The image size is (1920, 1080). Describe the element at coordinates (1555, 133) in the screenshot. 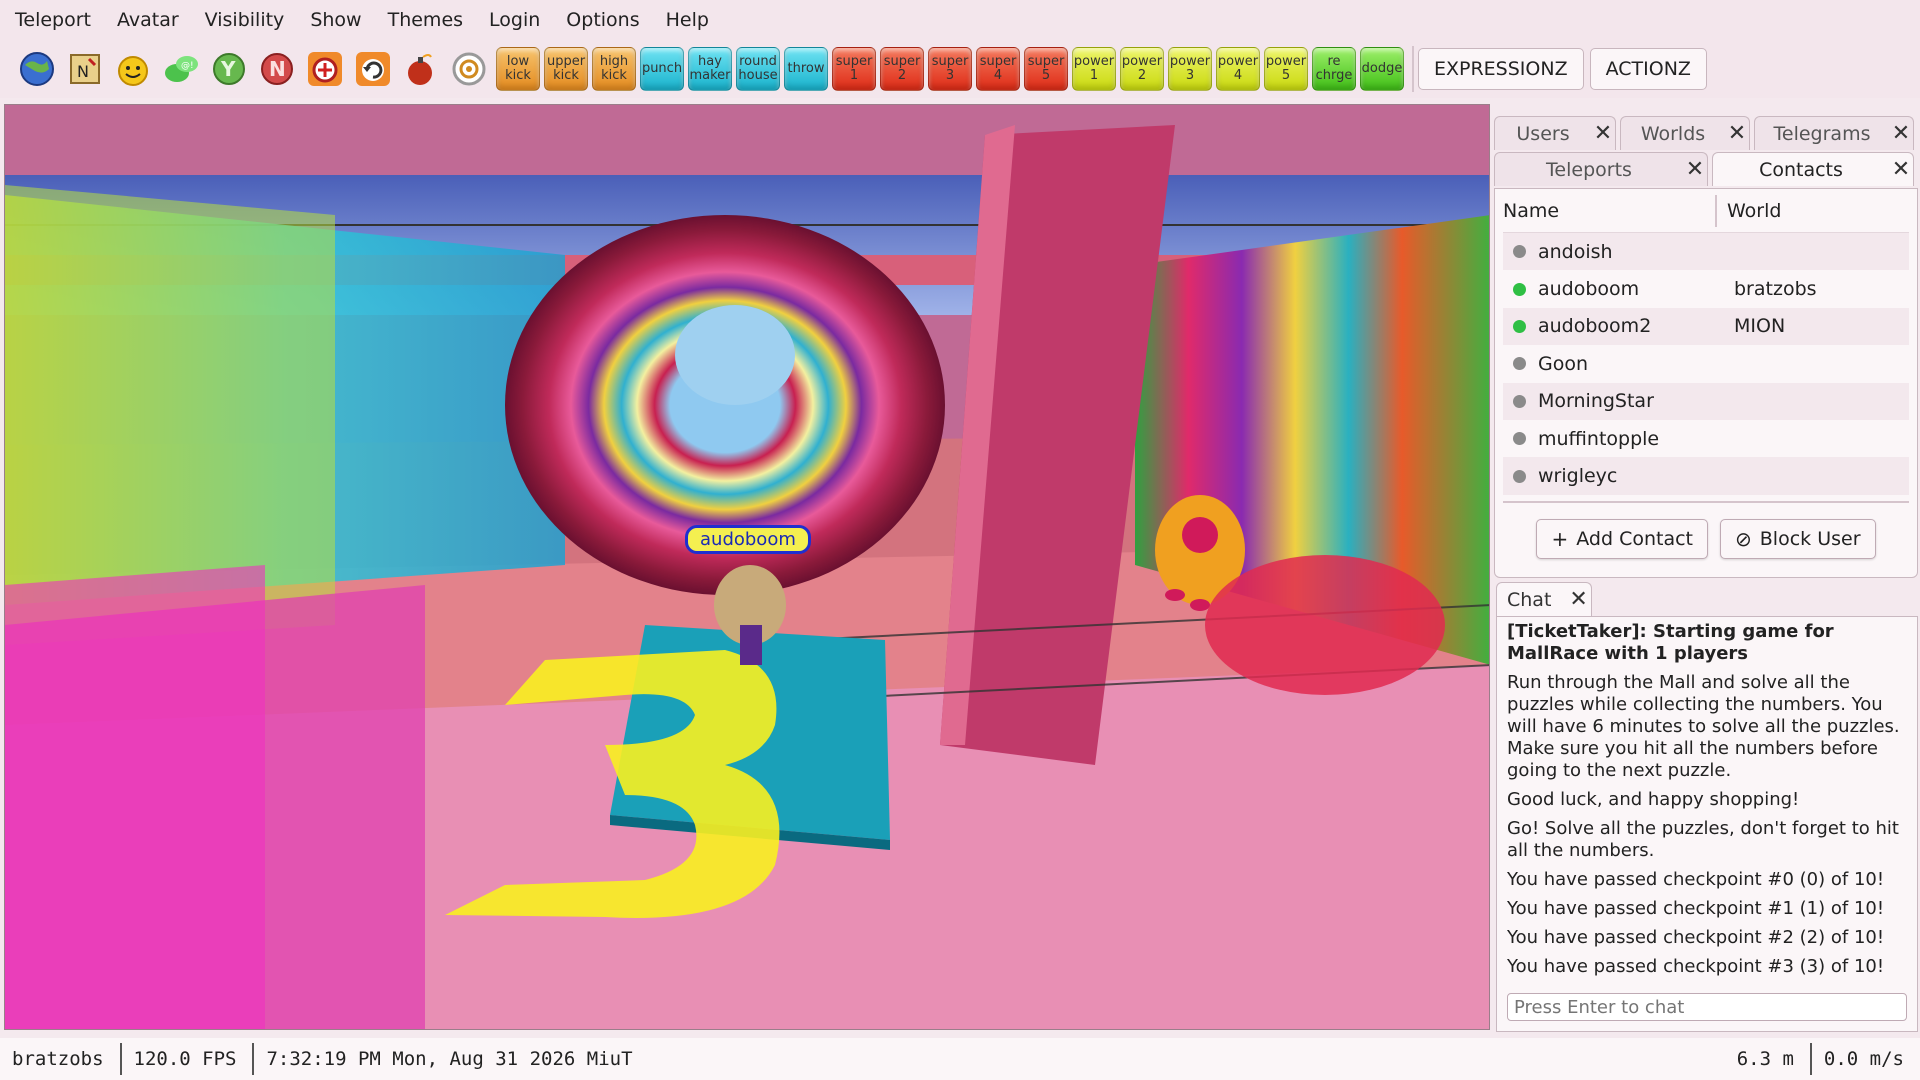

I see `tab-users: Users ✕` at that location.